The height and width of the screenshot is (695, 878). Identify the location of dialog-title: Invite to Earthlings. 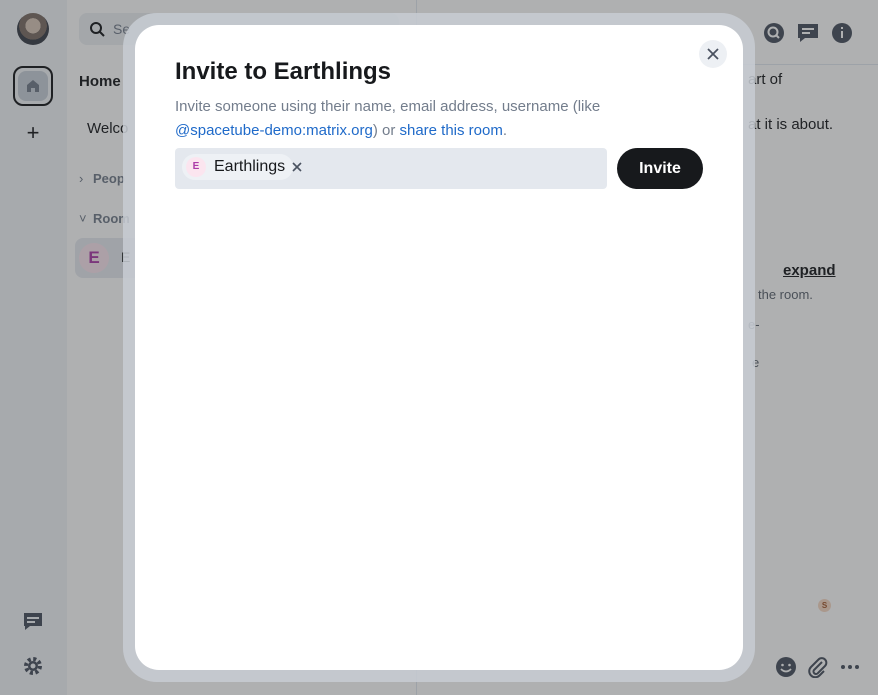
(283, 71).